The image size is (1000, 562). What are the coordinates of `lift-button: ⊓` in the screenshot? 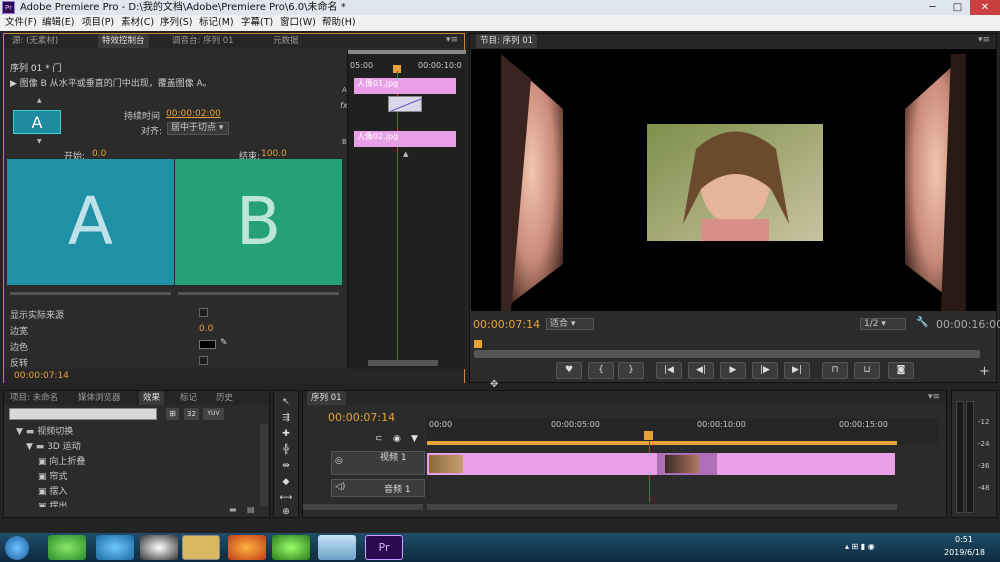 It's located at (835, 370).